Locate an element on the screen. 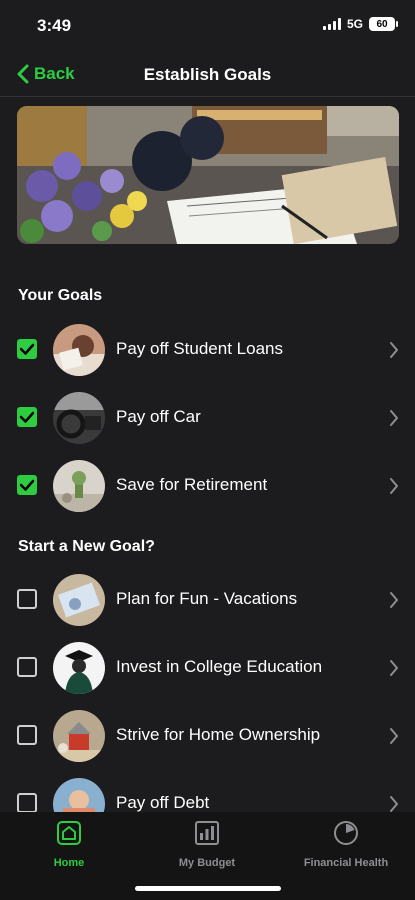 The height and width of the screenshot is (900, 415). goal-row-home-ownership: Strive for Home Ownership is located at coordinates (207, 736).